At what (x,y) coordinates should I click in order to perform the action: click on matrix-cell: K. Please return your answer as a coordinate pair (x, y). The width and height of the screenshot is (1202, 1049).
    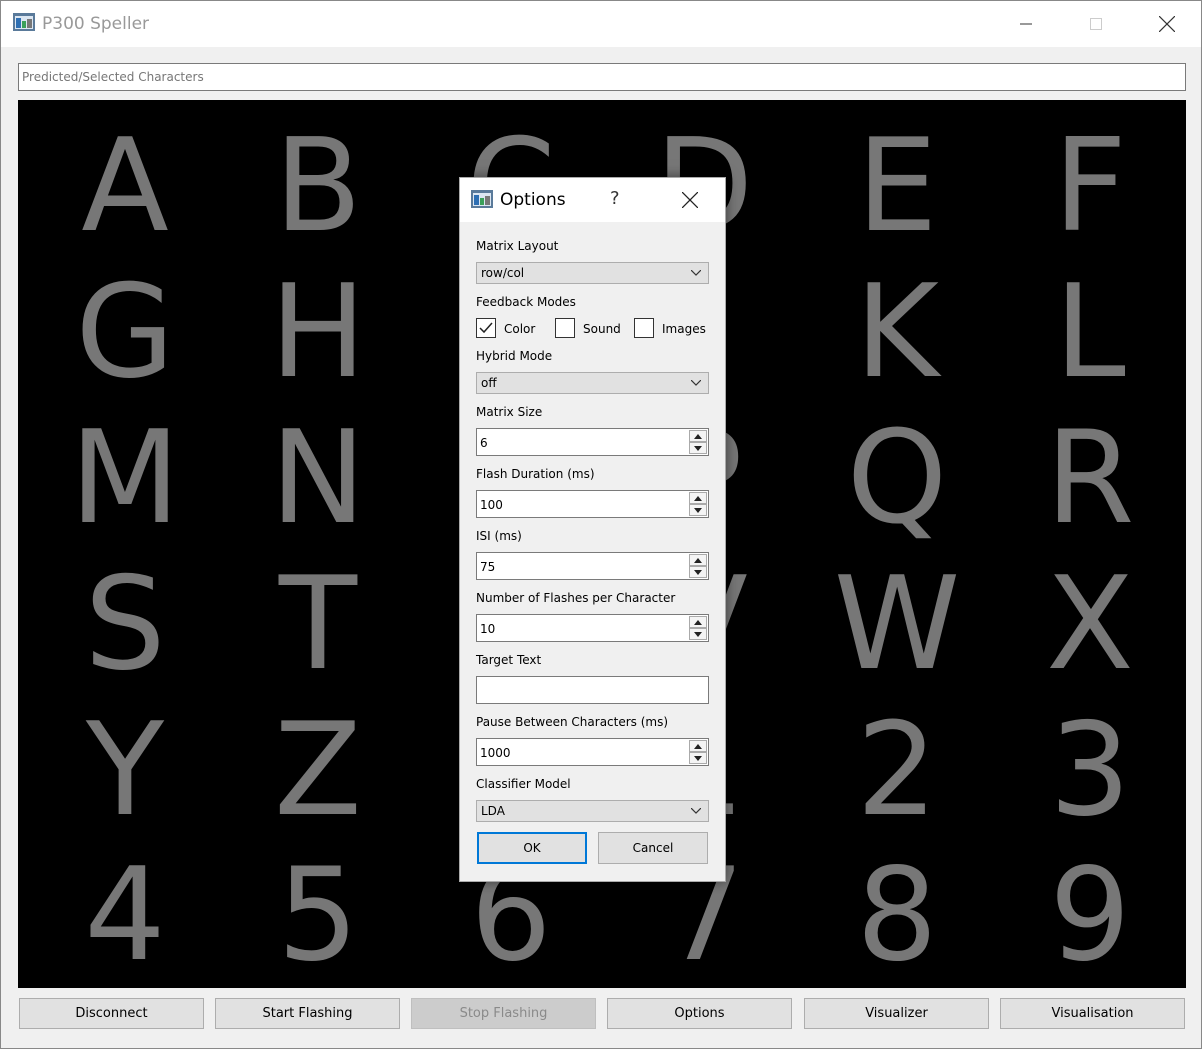
    Looking at the image, I should click on (897, 332).